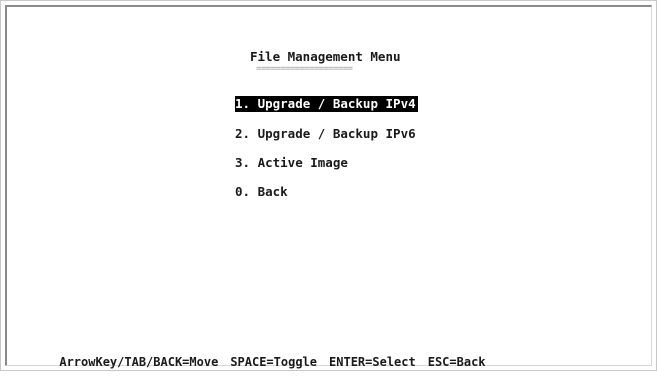  I want to click on menu-item-upgrade-backup-ipv4: 1. Upgrade / Backup IPv4, so click(326, 104).